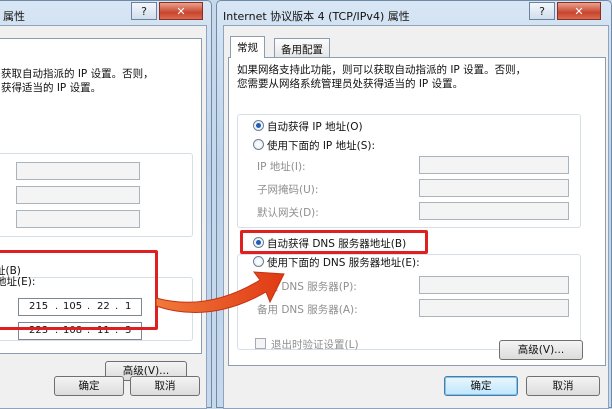 This screenshot has height=409, width=612. Describe the element at coordinates (281, 167) in the screenshot. I see `ip-address-label: IP 地址(I):` at that location.